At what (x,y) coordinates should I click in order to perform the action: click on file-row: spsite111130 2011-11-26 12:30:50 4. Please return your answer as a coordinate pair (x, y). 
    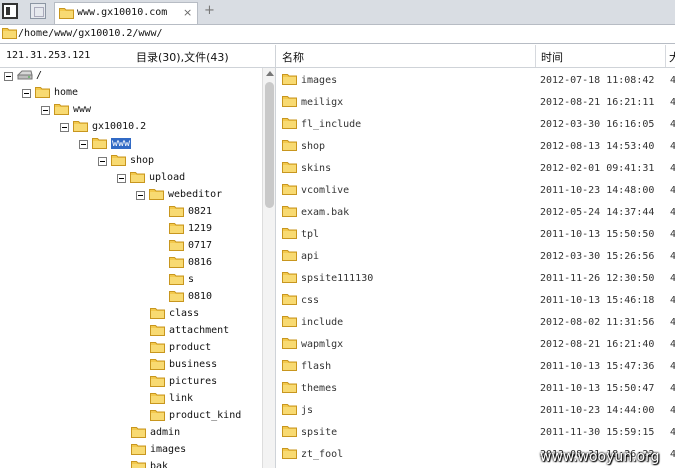
    Looking at the image, I should click on (475, 279).